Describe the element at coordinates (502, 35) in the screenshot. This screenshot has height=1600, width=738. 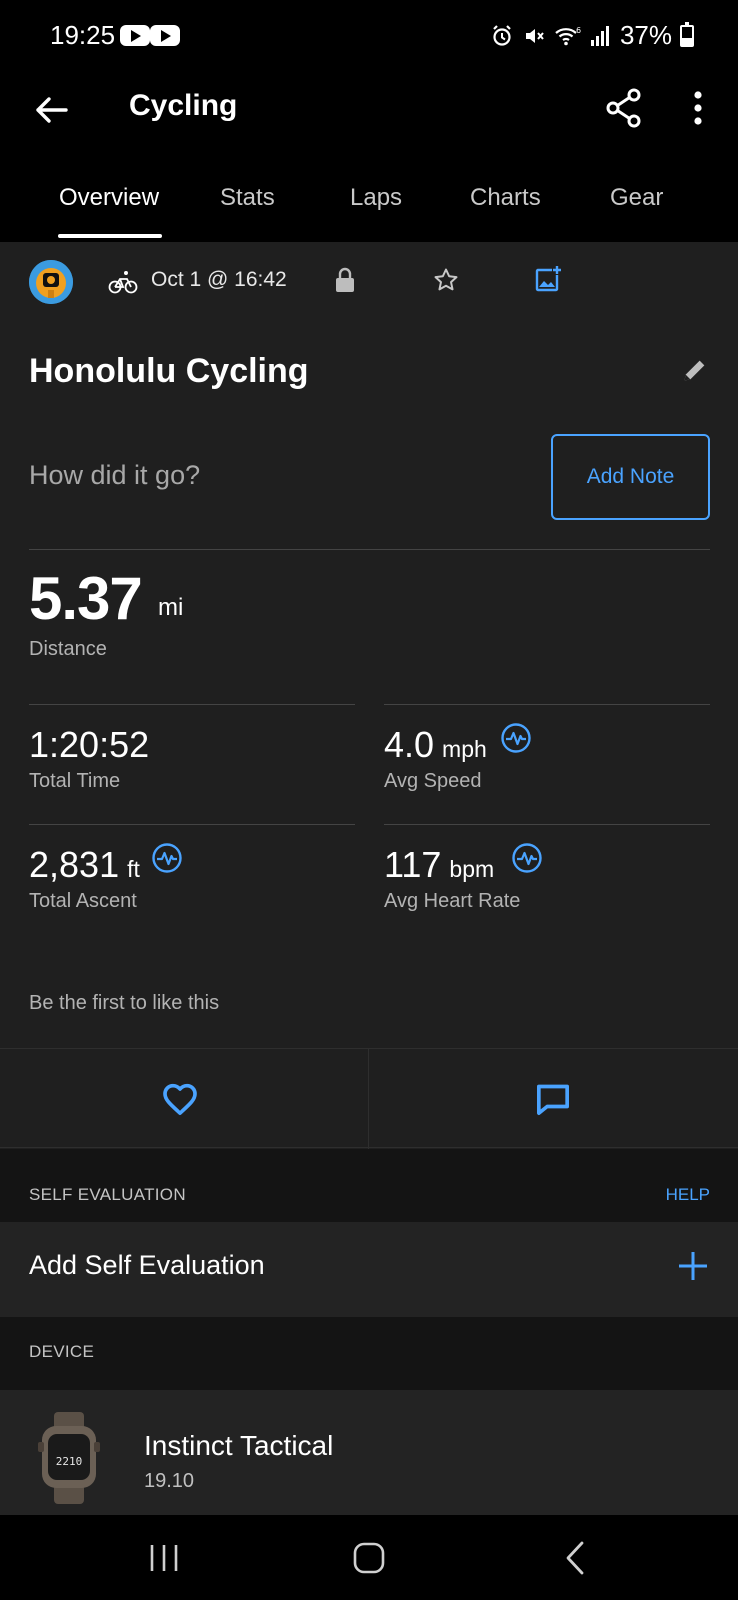
I see `alarm-icon` at that location.